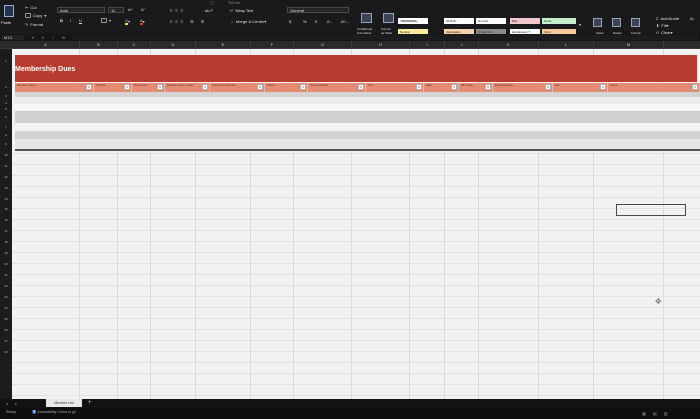 The width and height of the screenshot is (700, 419). I want to click on header-cell: Phone ▾, so click(286, 87).